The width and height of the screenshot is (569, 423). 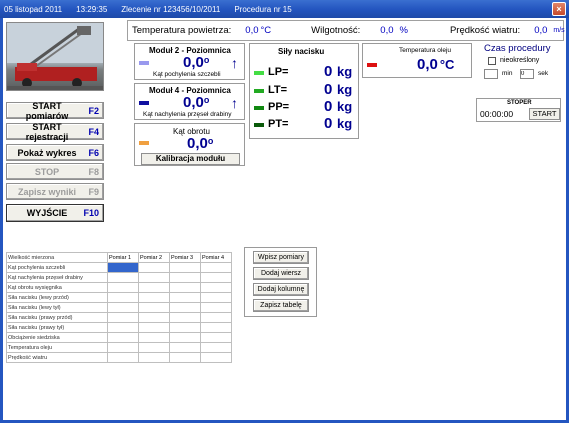 What do you see at coordinates (182, 30) in the screenshot?
I see `air-temp-label: Temperatura powietrza:` at bounding box center [182, 30].